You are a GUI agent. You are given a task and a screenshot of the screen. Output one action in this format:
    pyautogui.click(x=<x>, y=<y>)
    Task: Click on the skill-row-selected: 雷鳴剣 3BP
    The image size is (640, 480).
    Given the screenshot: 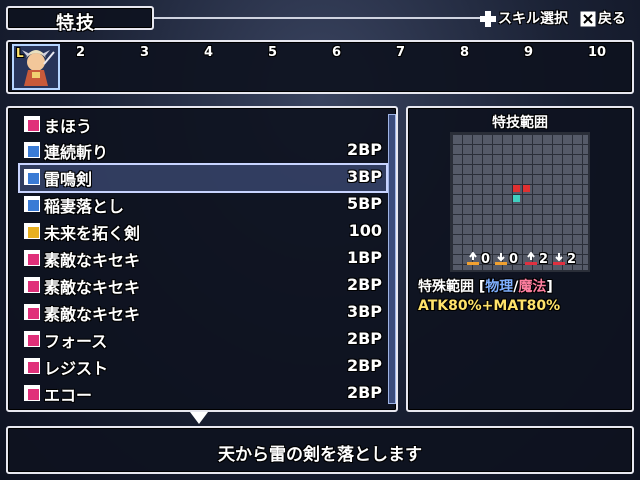 What is the action you would take?
    pyautogui.click(x=203, y=178)
    